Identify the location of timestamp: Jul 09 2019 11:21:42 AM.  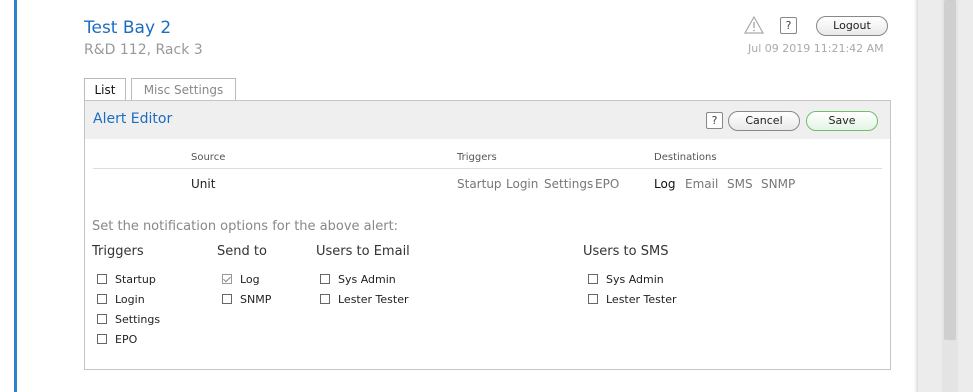
(816, 48).